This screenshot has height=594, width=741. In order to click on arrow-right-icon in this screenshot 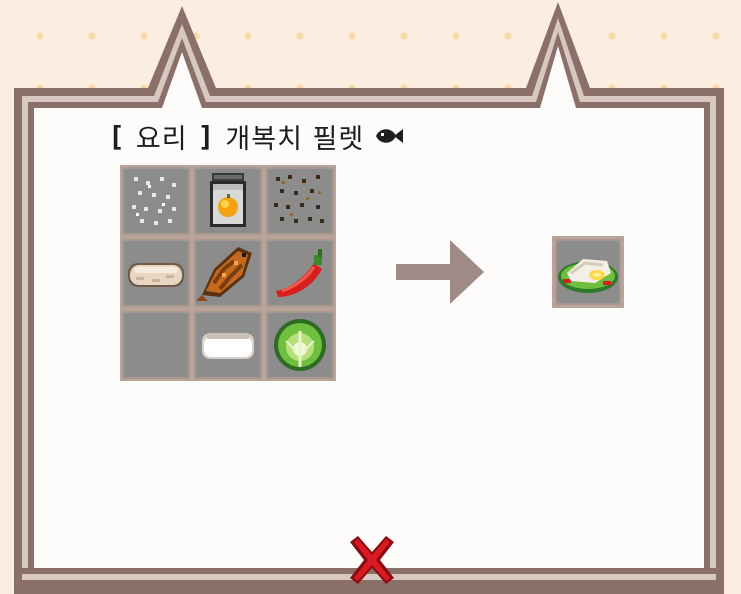, I will do `click(440, 272)`.